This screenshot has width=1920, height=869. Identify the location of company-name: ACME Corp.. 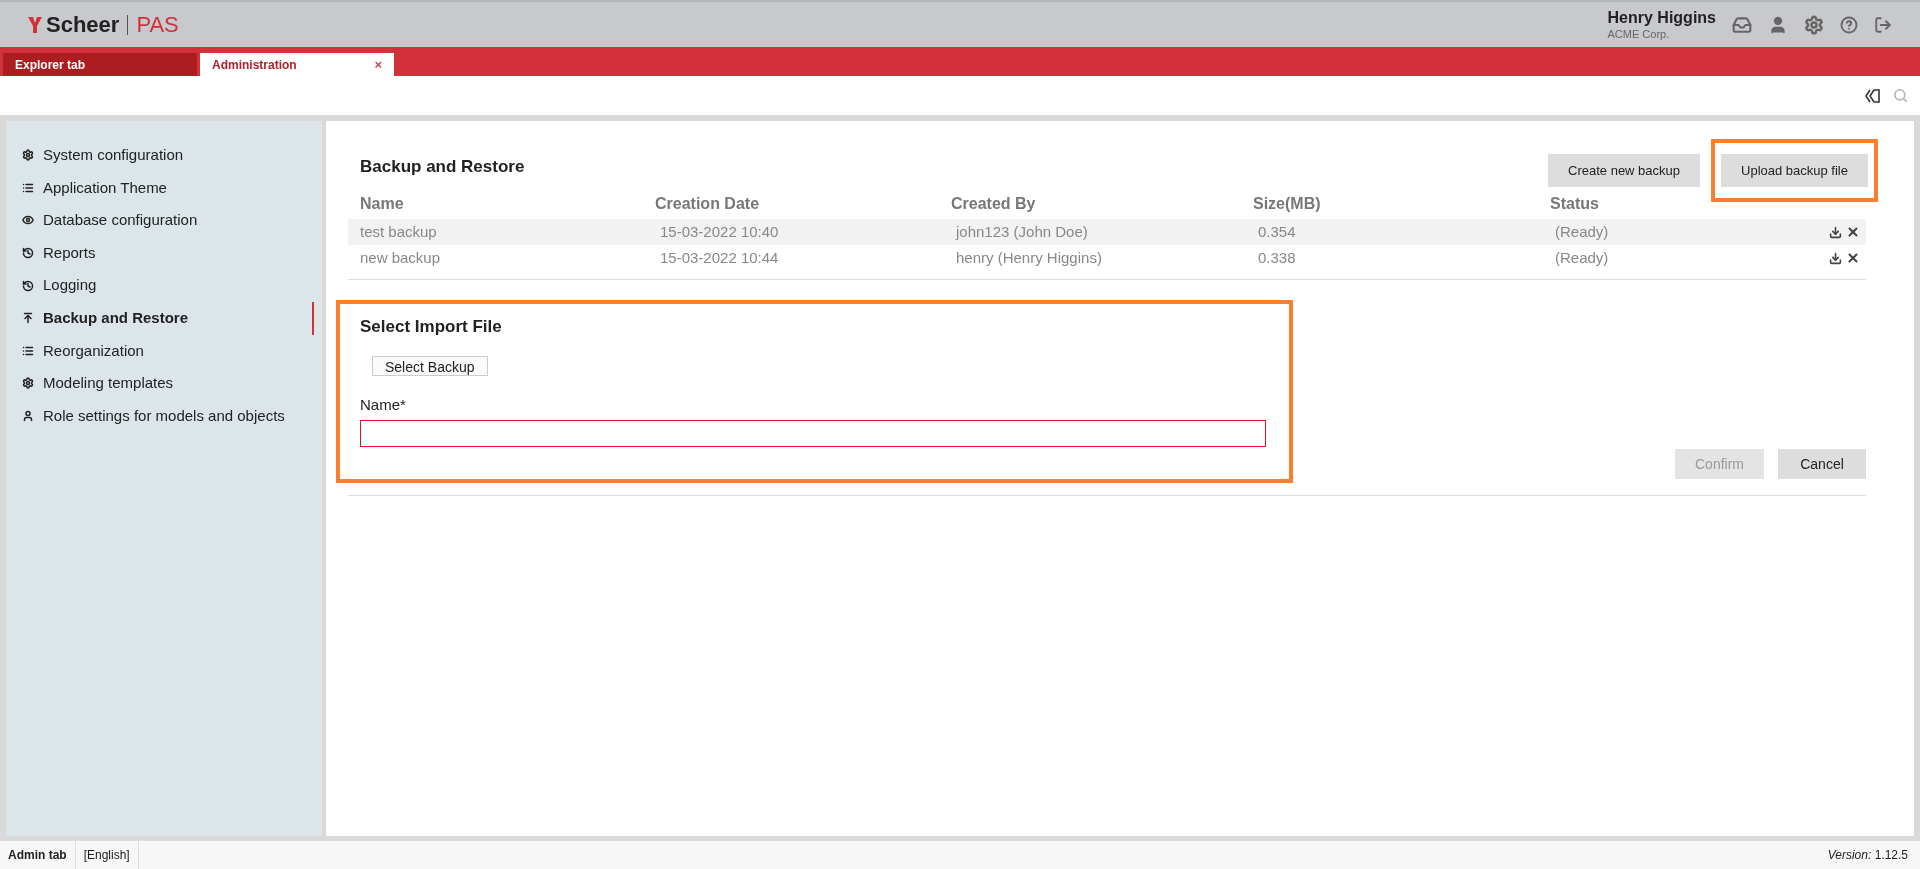
(1639, 34).